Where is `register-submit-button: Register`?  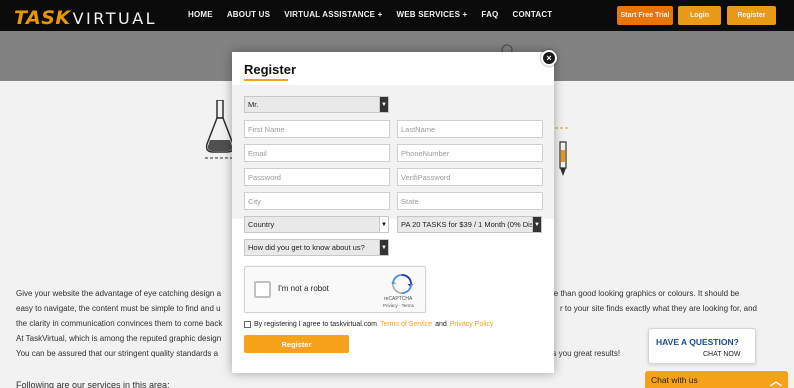 register-submit-button: Register is located at coordinates (296, 344).